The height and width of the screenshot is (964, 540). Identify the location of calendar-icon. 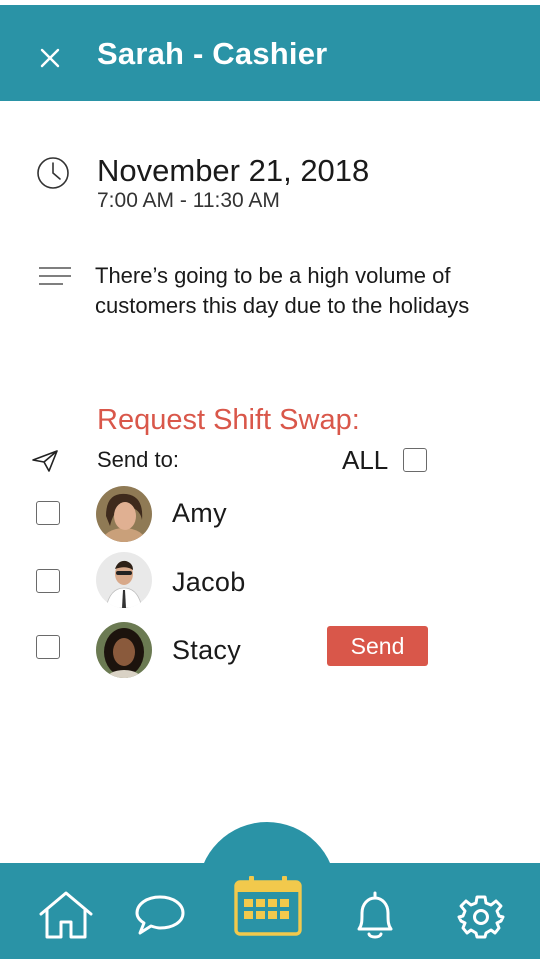
(268, 906).